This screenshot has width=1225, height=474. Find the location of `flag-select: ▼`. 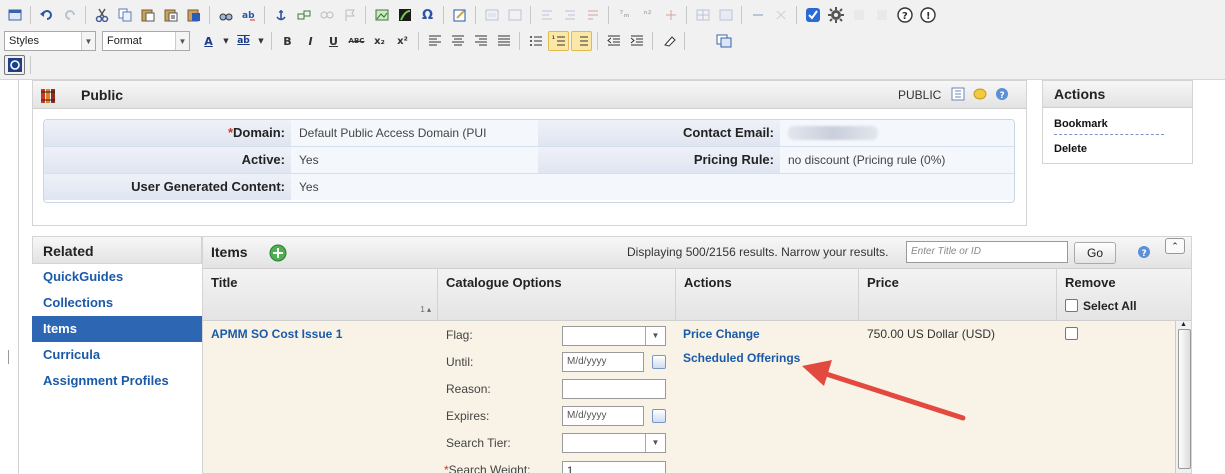

flag-select: ▼ is located at coordinates (614, 336).